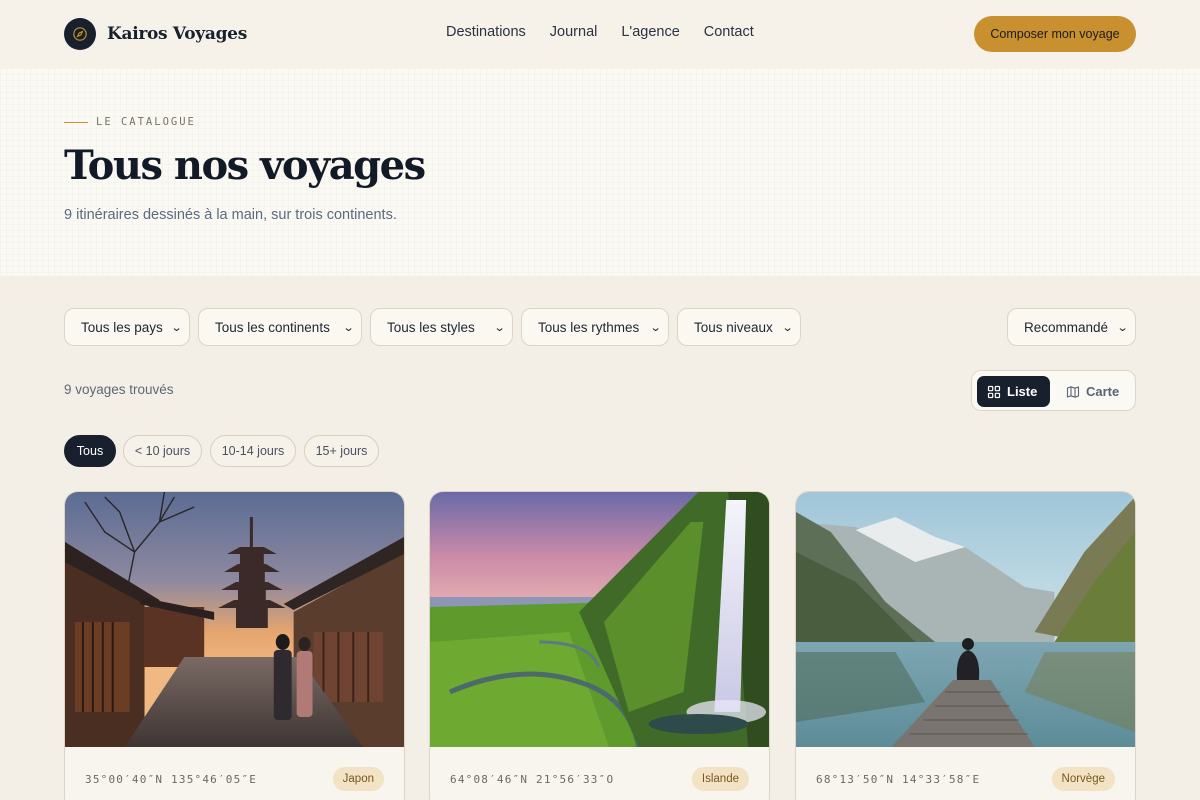 The image size is (1200, 800). What do you see at coordinates (358, 779) in the screenshot?
I see `card-country-badge: Japon` at bounding box center [358, 779].